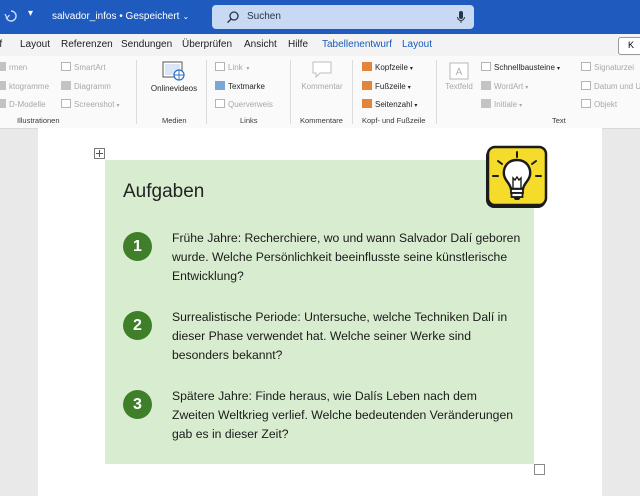 This screenshot has height=496, width=640. What do you see at coordinates (66, 66) in the screenshot?
I see `smartart-icon` at bounding box center [66, 66].